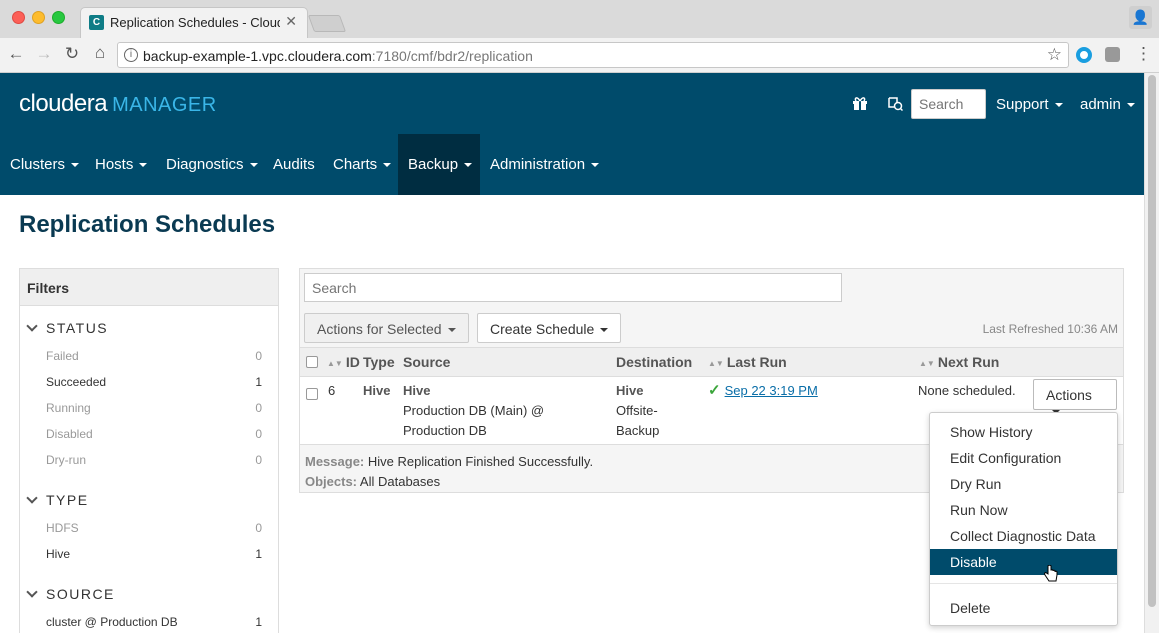  Describe the element at coordinates (258, 460) in the screenshot. I see `filter-count: 0` at that location.